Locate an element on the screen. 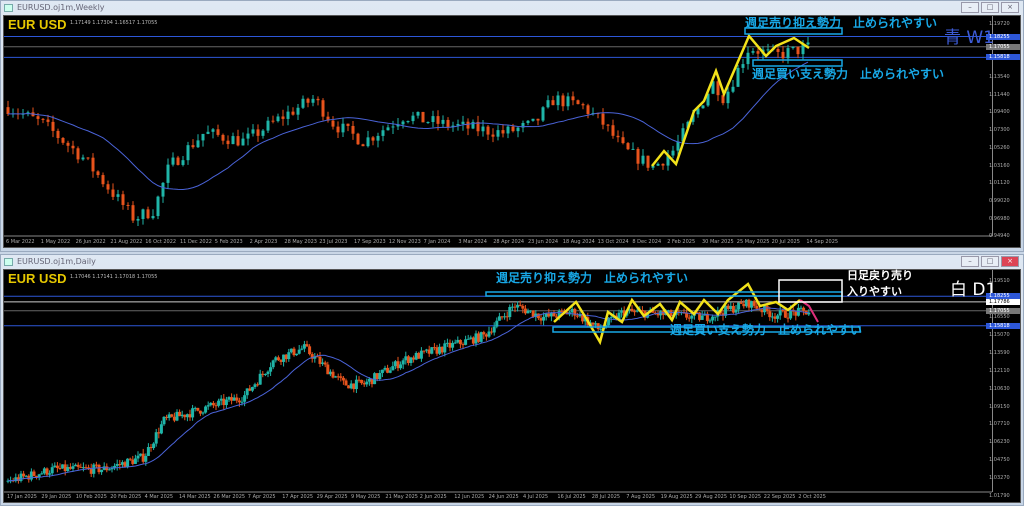 The height and width of the screenshot is (506, 1024). window-titlebar: EURUSD.oj1m,Weekly – □ × is located at coordinates (512, 8).